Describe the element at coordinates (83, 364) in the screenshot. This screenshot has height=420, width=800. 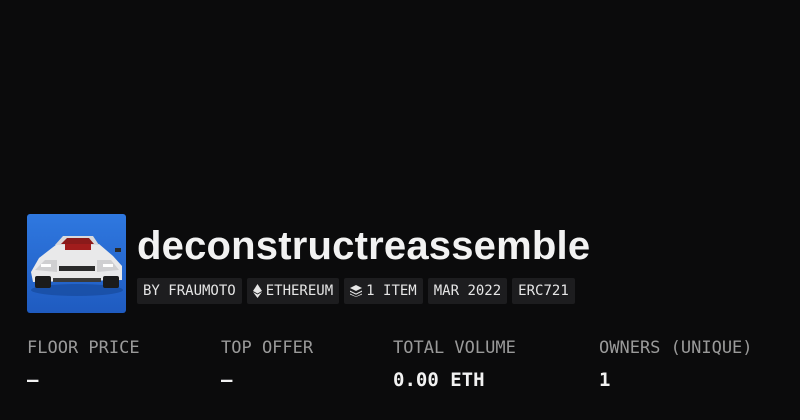
I see `stat-floor-price: FLOOR PRICE —` at that location.